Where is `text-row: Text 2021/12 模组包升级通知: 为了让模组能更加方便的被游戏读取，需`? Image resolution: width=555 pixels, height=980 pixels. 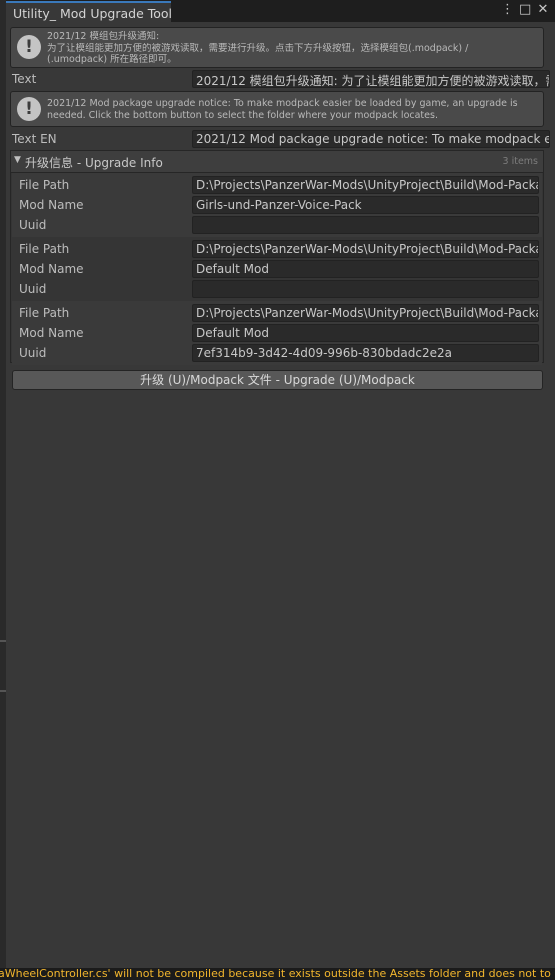
text-row: Text 2021/12 模组包升级通知: 为了让模组能更加方便的被游戏读取，需 is located at coordinates (280, 79).